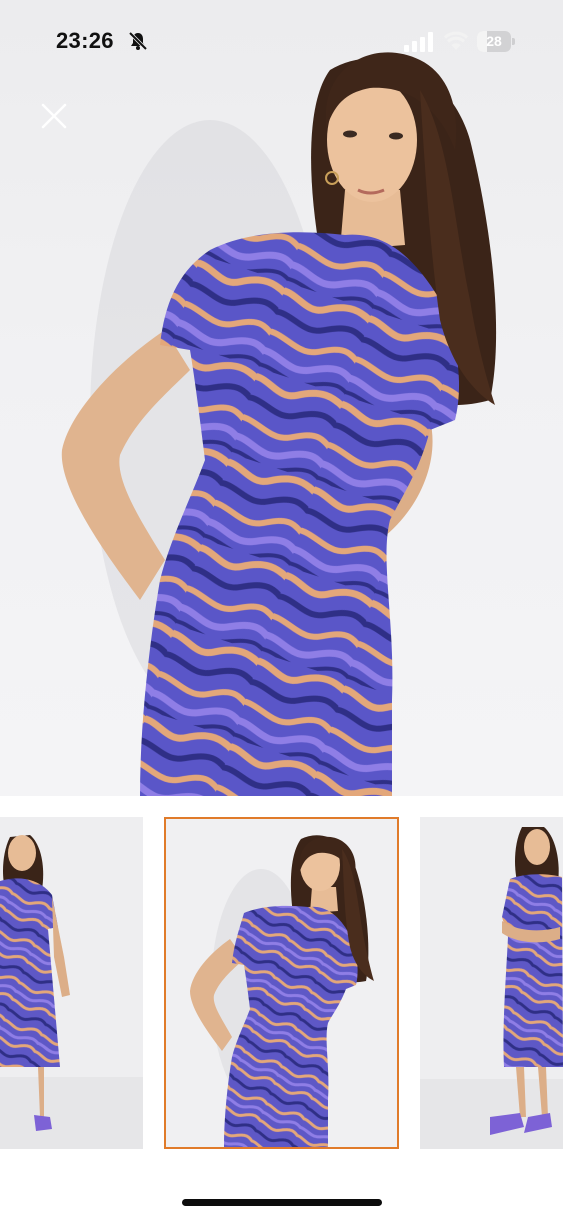 The width and height of the screenshot is (563, 1219). What do you see at coordinates (85, 40) in the screenshot?
I see `status-time: 23:26` at bounding box center [85, 40].